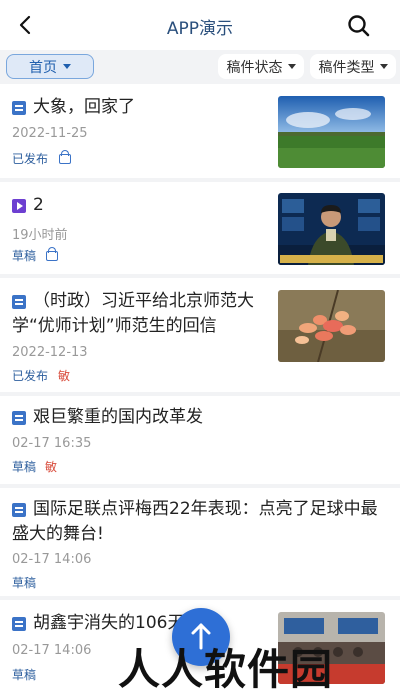  What do you see at coordinates (50, 133) in the screenshot?
I see `article-date: 2022-11-25` at bounding box center [50, 133].